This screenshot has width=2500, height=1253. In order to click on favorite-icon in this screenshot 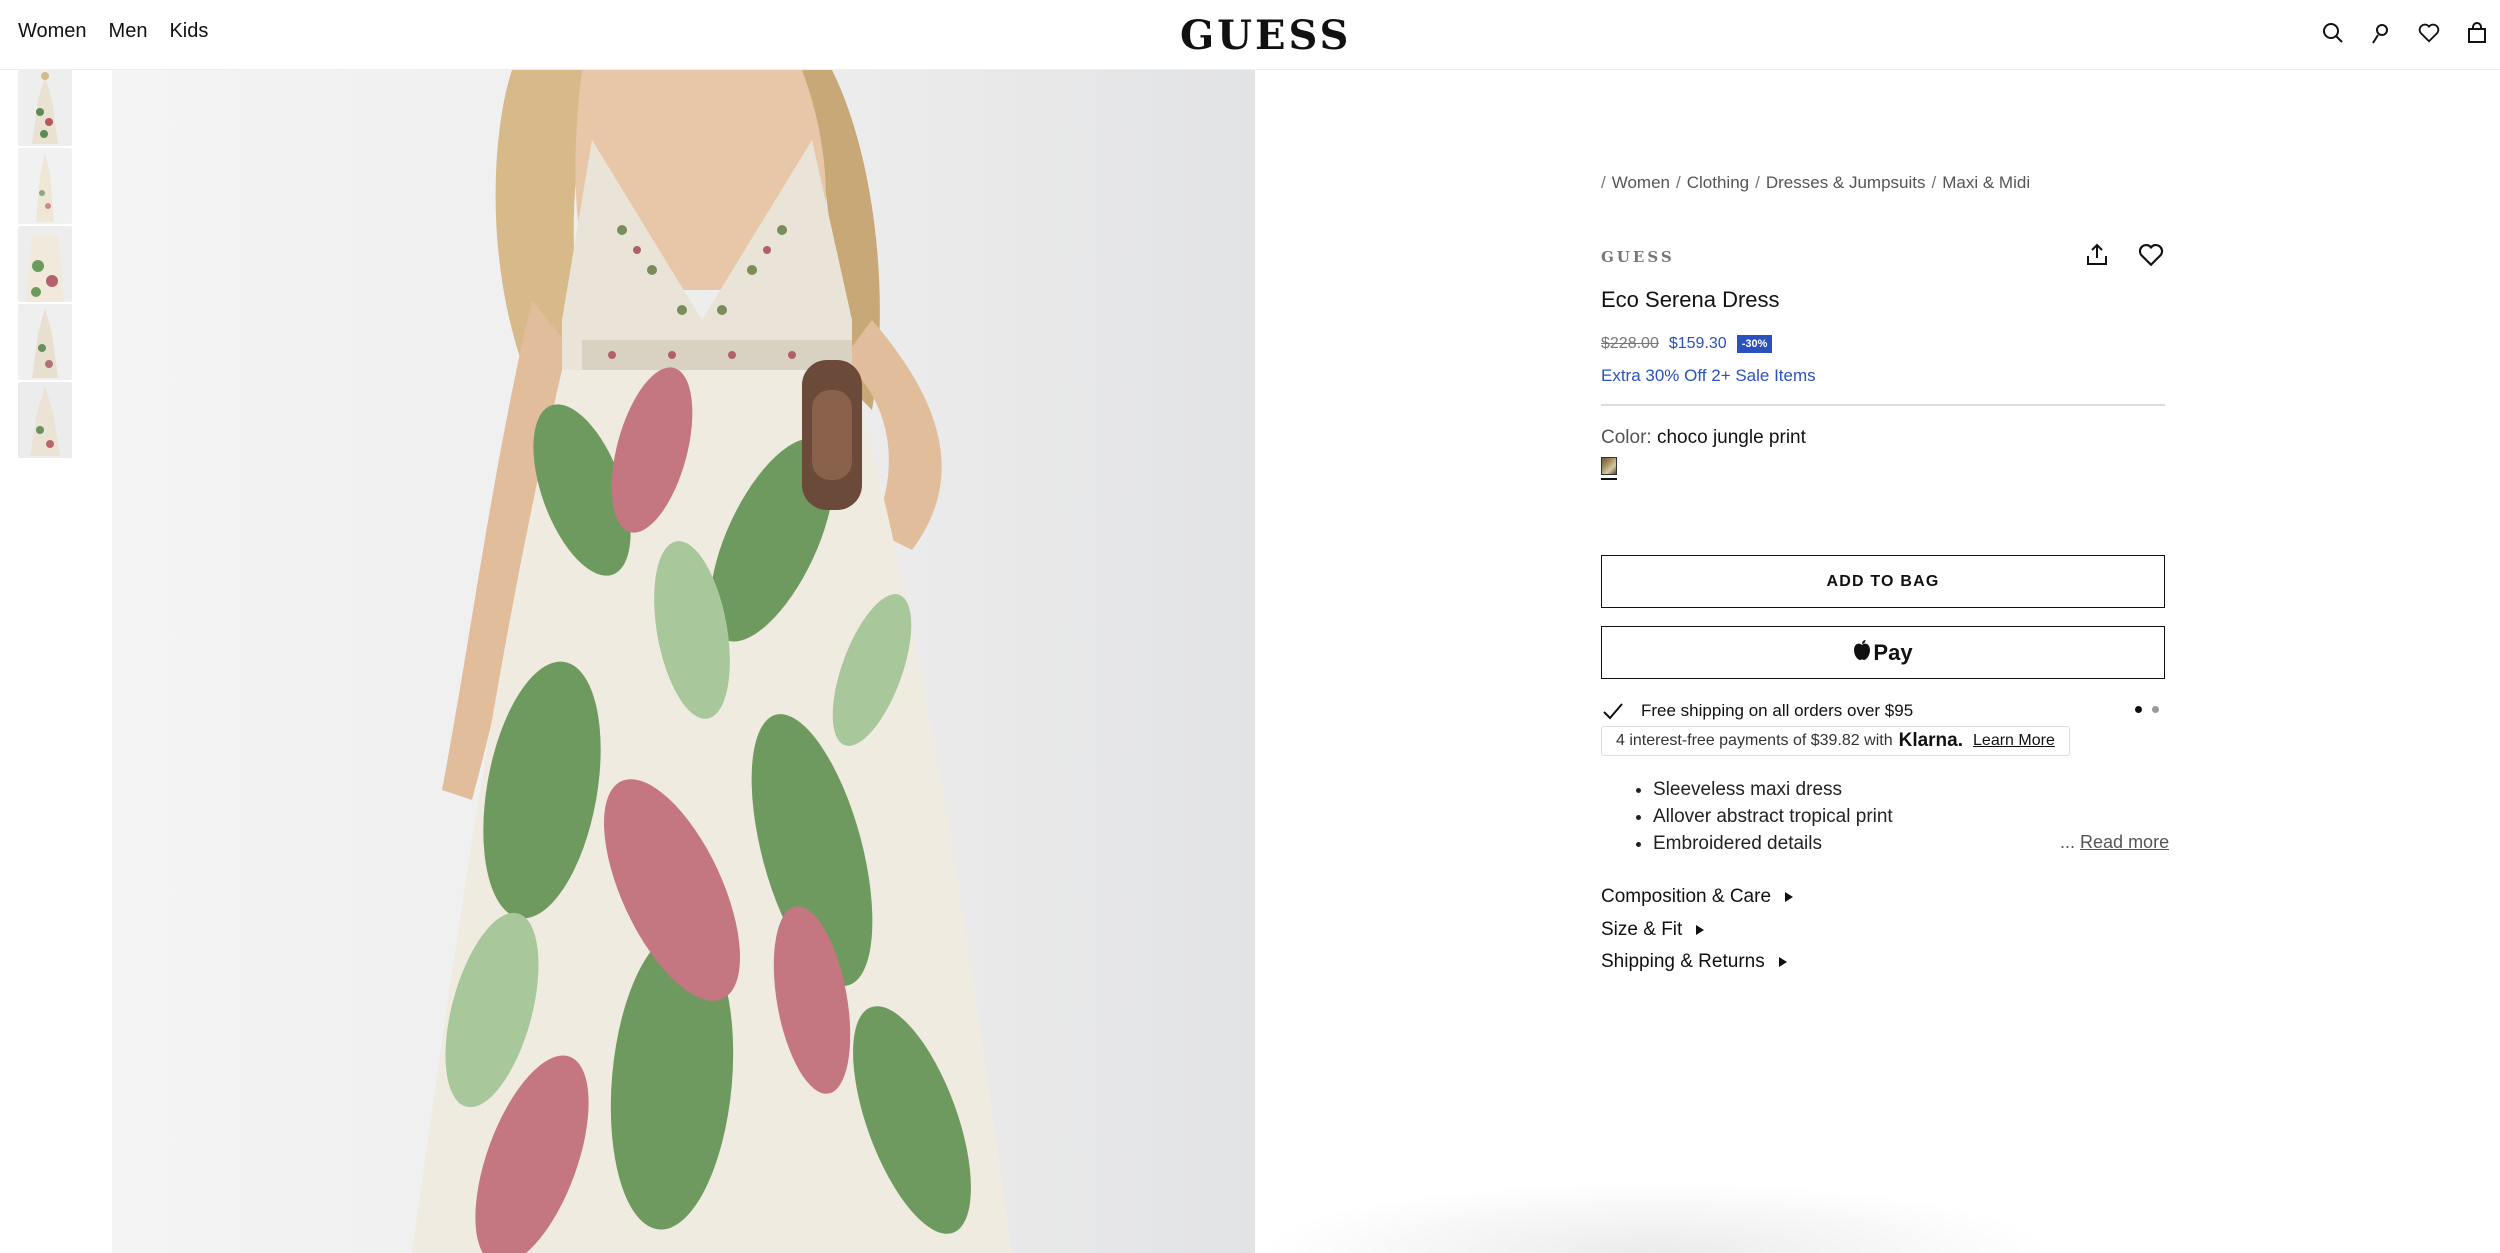, I will do `click(2151, 255)`.